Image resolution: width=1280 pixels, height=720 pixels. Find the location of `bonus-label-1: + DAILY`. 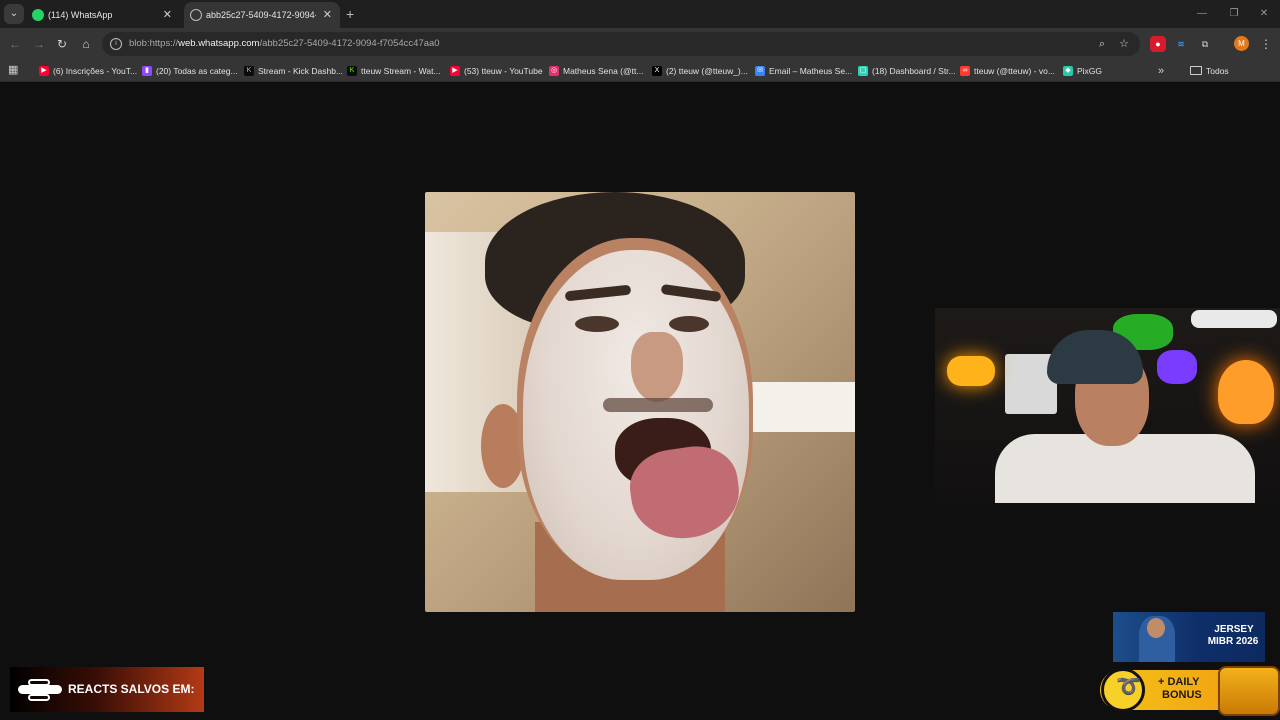

bonus-label-1: + DAILY is located at coordinates (1179, 682).